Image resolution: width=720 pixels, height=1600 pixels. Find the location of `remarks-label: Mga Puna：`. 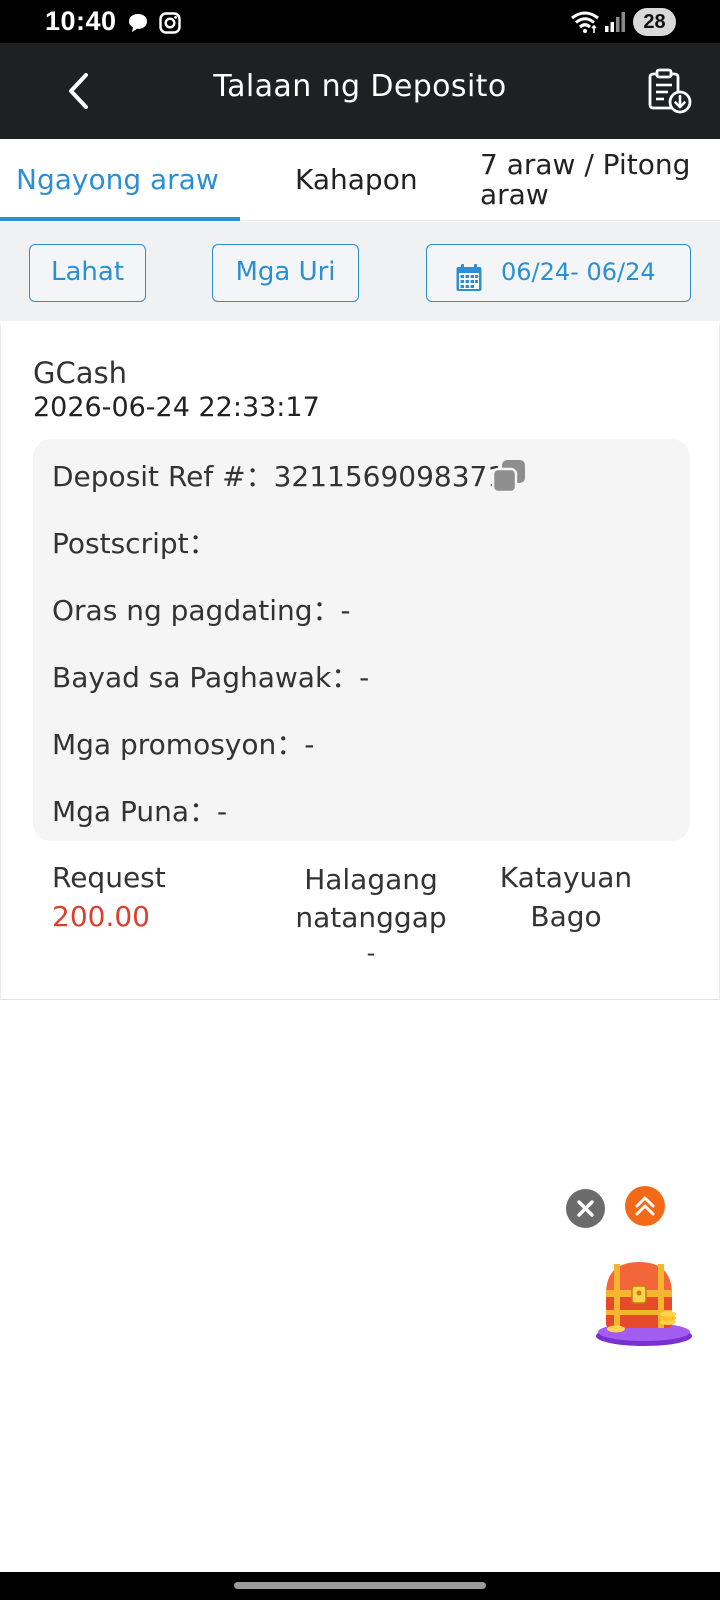

remarks-label: Mga Puna： is located at coordinates (135, 811).